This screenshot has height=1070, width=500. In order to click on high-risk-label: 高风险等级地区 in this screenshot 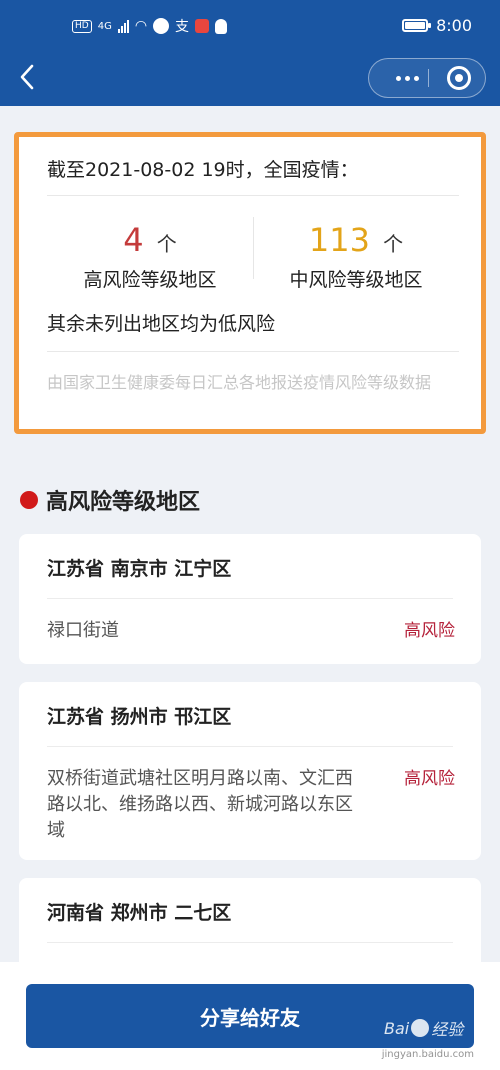, I will do `click(150, 280)`.